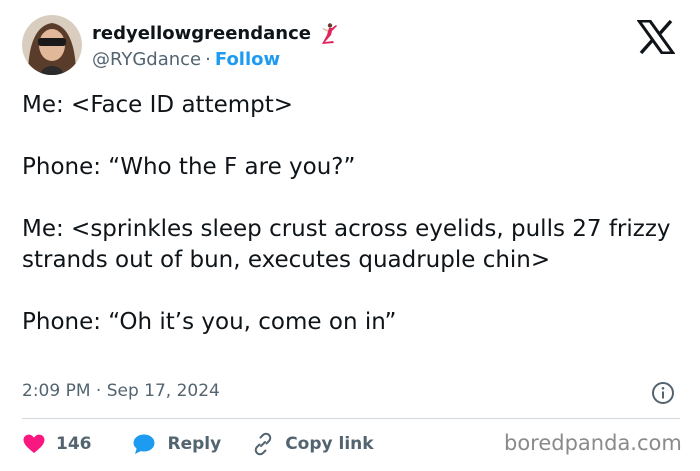 This screenshot has height=471, width=700. I want to click on copy-link-label: Copy link, so click(329, 444).